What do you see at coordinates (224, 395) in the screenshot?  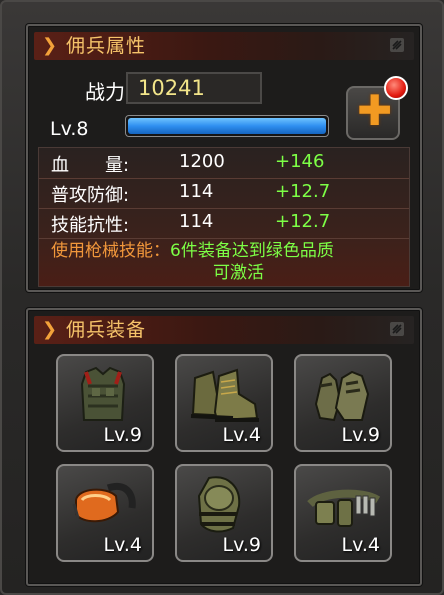 I see `boots-icon` at bounding box center [224, 395].